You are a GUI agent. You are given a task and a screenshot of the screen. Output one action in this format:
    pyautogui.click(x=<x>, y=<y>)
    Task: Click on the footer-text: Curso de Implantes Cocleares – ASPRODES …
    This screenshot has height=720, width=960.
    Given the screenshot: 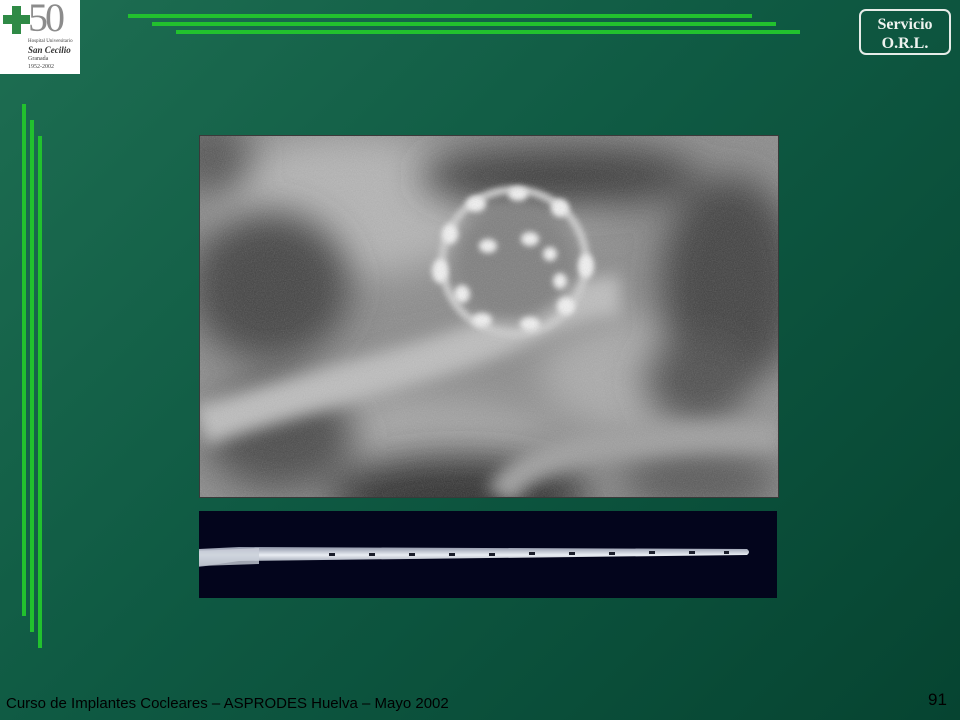 What is the action you would take?
    pyautogui.click(x=227, y=703)
    